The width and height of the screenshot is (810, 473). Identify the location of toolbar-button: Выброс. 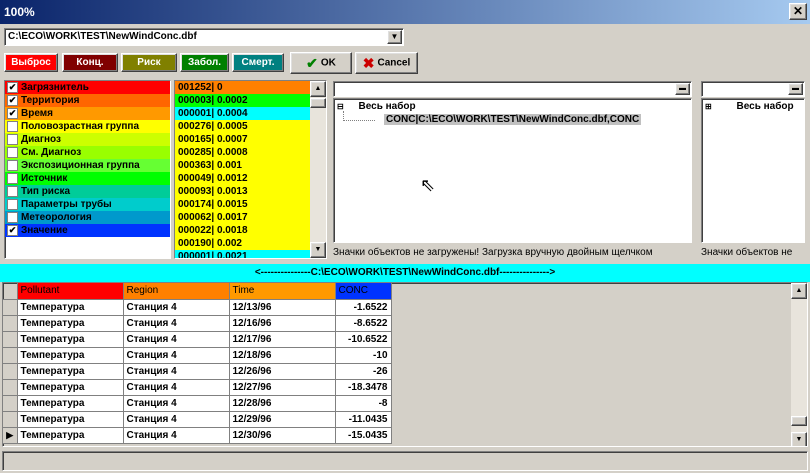
(31, 62).